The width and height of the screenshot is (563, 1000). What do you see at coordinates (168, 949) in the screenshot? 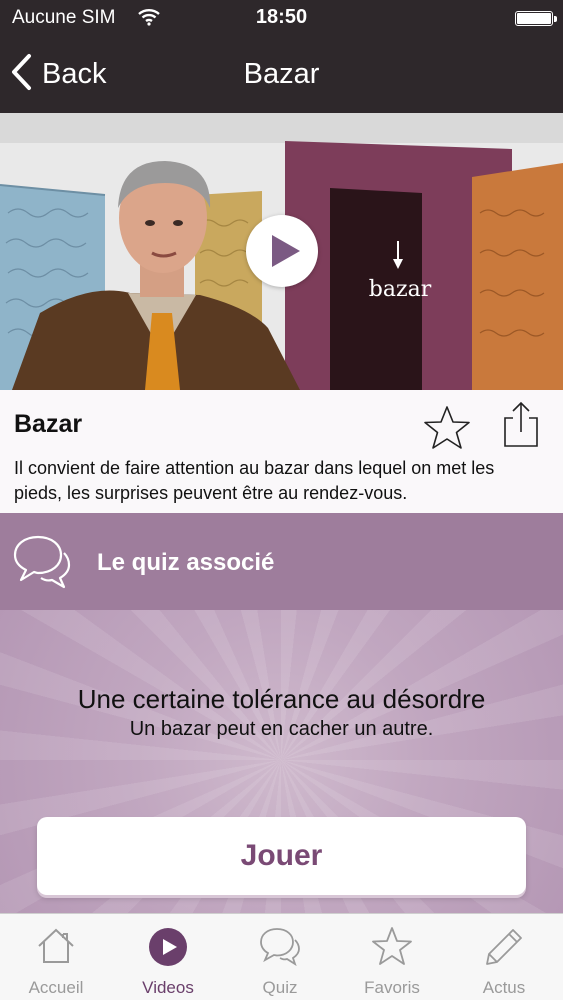
I see `play-circle-icon` at bounding box center [168, 949].